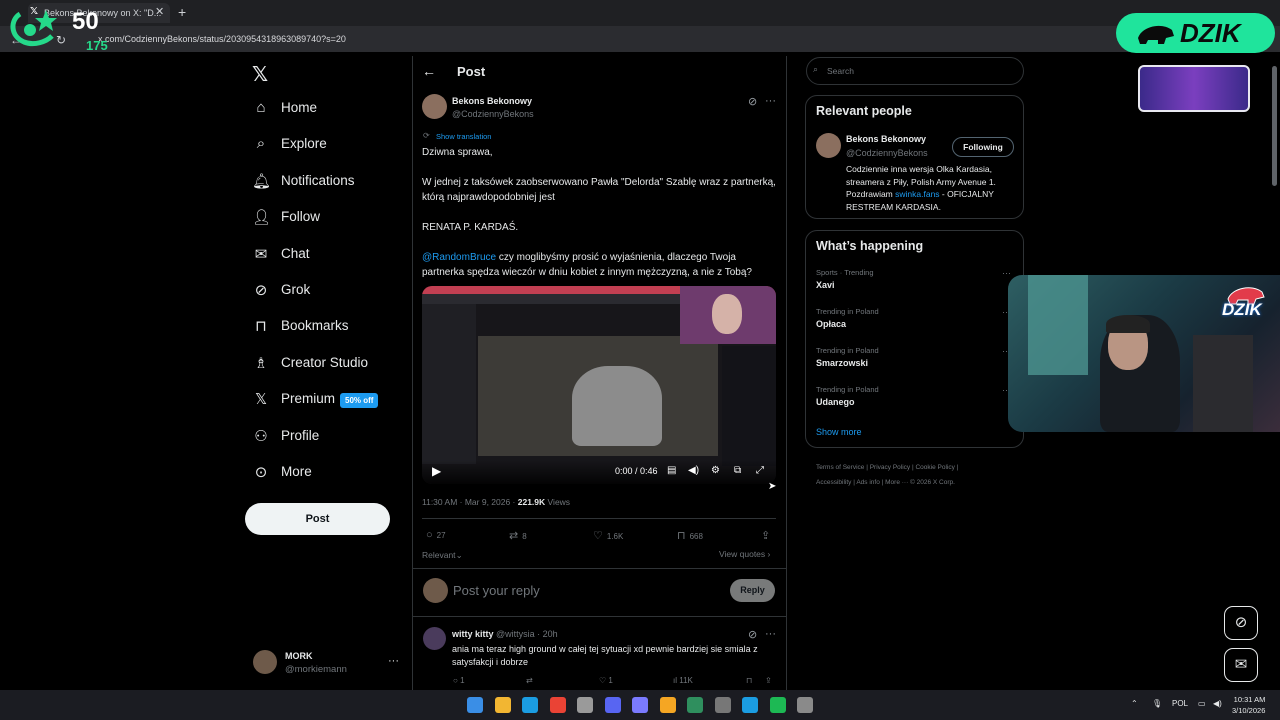 Image resolution: width=1280 pixels, height=720 pixels. What do you see at coordinates (825, 285) in the screenshot?
I see `trend-name: Xavi` at bounding box center [825, 285].